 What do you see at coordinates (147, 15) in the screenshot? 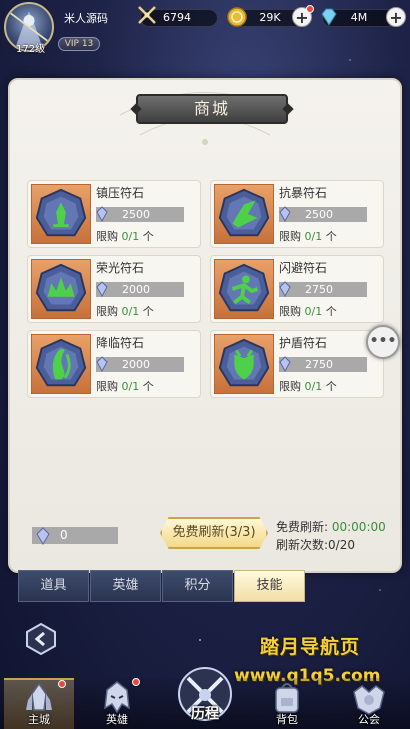
I see `crossed-swords-icon` at bounding box center [147, 15].